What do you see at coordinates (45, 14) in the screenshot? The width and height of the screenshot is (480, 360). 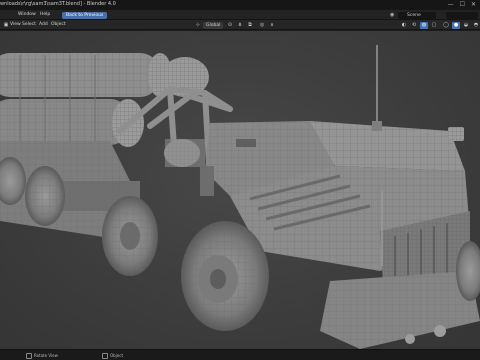 I see `menu-help: Help` at bounding box center [45, 14].